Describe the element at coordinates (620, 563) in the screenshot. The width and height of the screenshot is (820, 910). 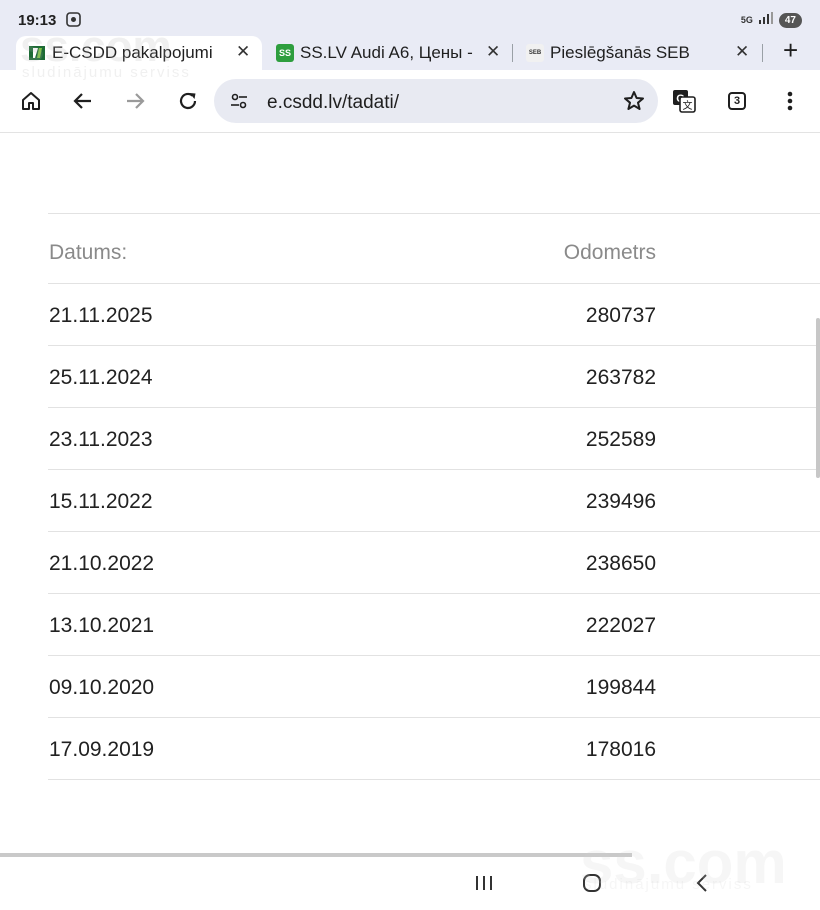
I see `odometer-cell: 238650` at that location.